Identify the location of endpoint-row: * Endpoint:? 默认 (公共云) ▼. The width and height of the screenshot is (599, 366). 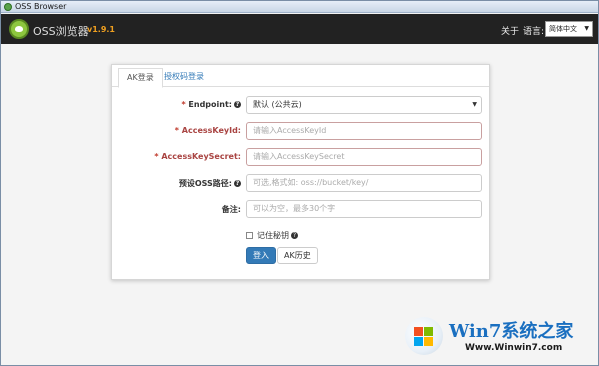
(301, 105).